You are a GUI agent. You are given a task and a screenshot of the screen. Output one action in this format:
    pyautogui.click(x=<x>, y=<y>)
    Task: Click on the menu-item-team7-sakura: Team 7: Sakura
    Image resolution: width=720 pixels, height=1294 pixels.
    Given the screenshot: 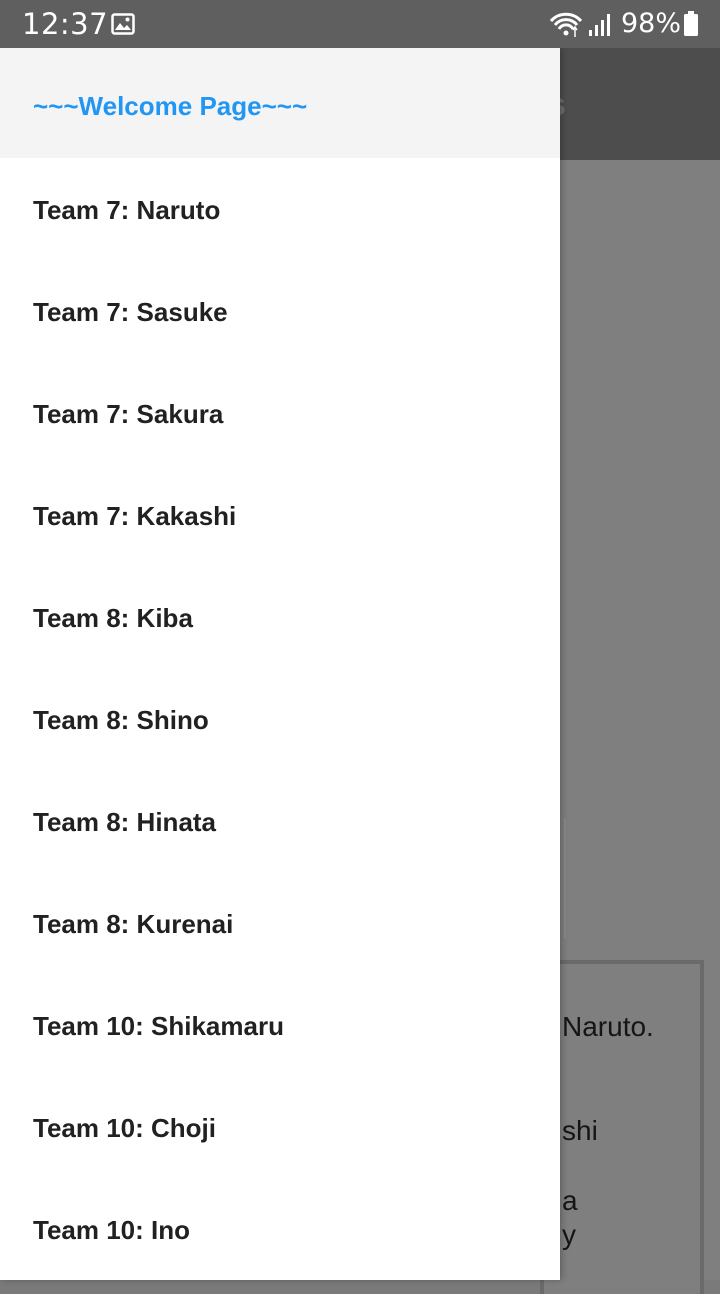 What is the action you would take?
    pyautogui.click(x=280, y=413)
    